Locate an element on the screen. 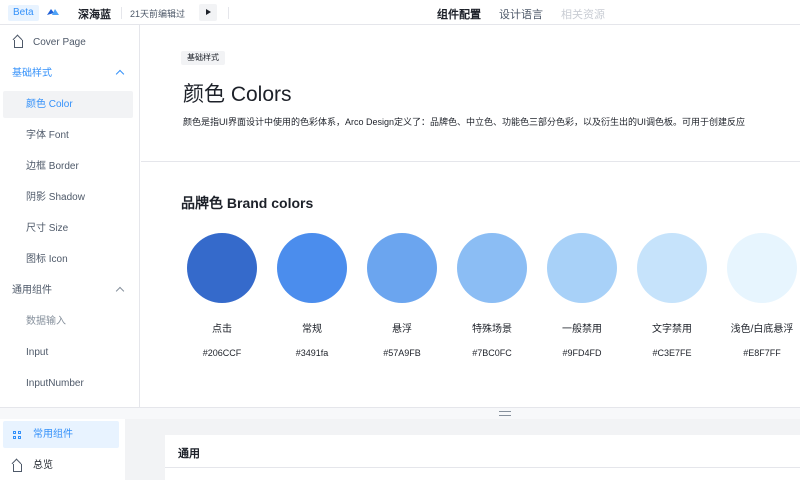  swatch-name: 一般禁用 is located at coordinates (582, 329).